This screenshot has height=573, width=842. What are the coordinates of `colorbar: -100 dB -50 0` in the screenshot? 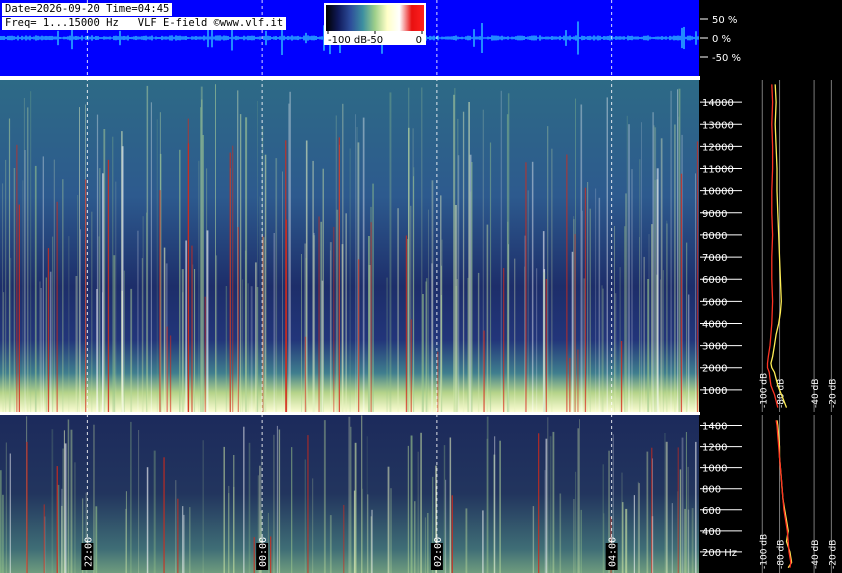 It's located at (375, 24).